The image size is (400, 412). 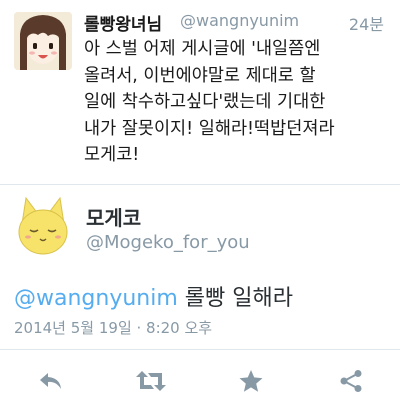 What do you see at coordinates (168, 242) in the screenshot?
I see `reply-author-handle: @Mogeko_for_you` at bounding box center [168, 242].